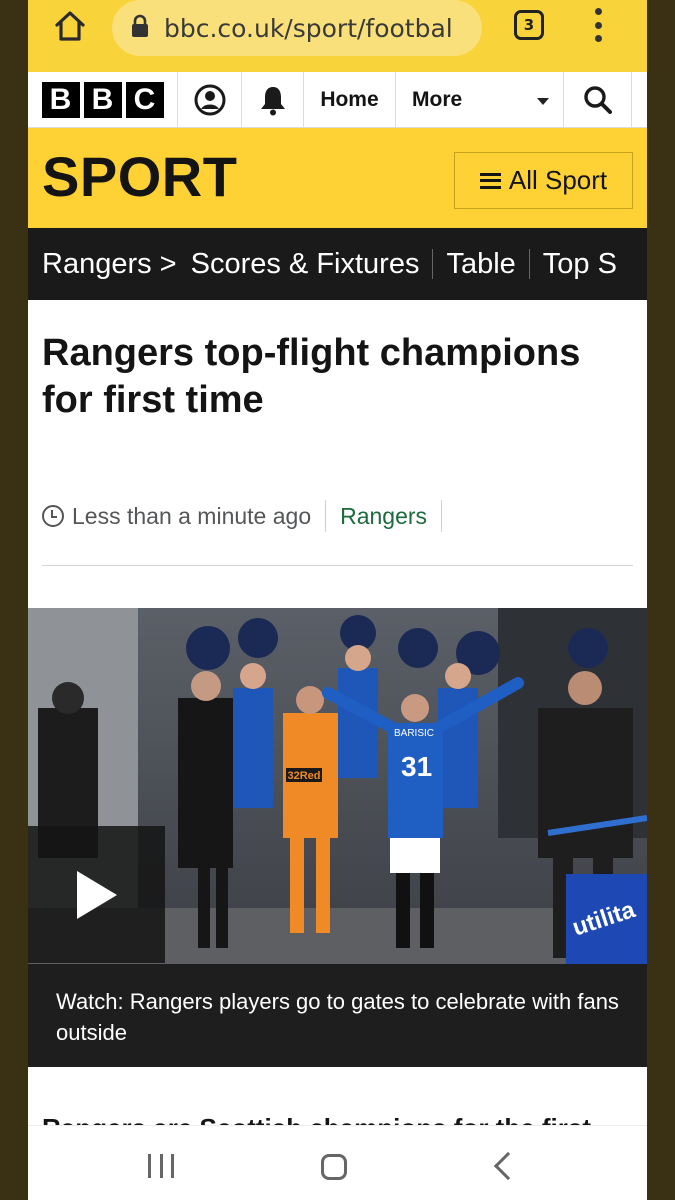 The image size is (675, 1200). I want to click on section-nav: Rangers > Scores & Fixtures Table Top S, so click(337, 264).